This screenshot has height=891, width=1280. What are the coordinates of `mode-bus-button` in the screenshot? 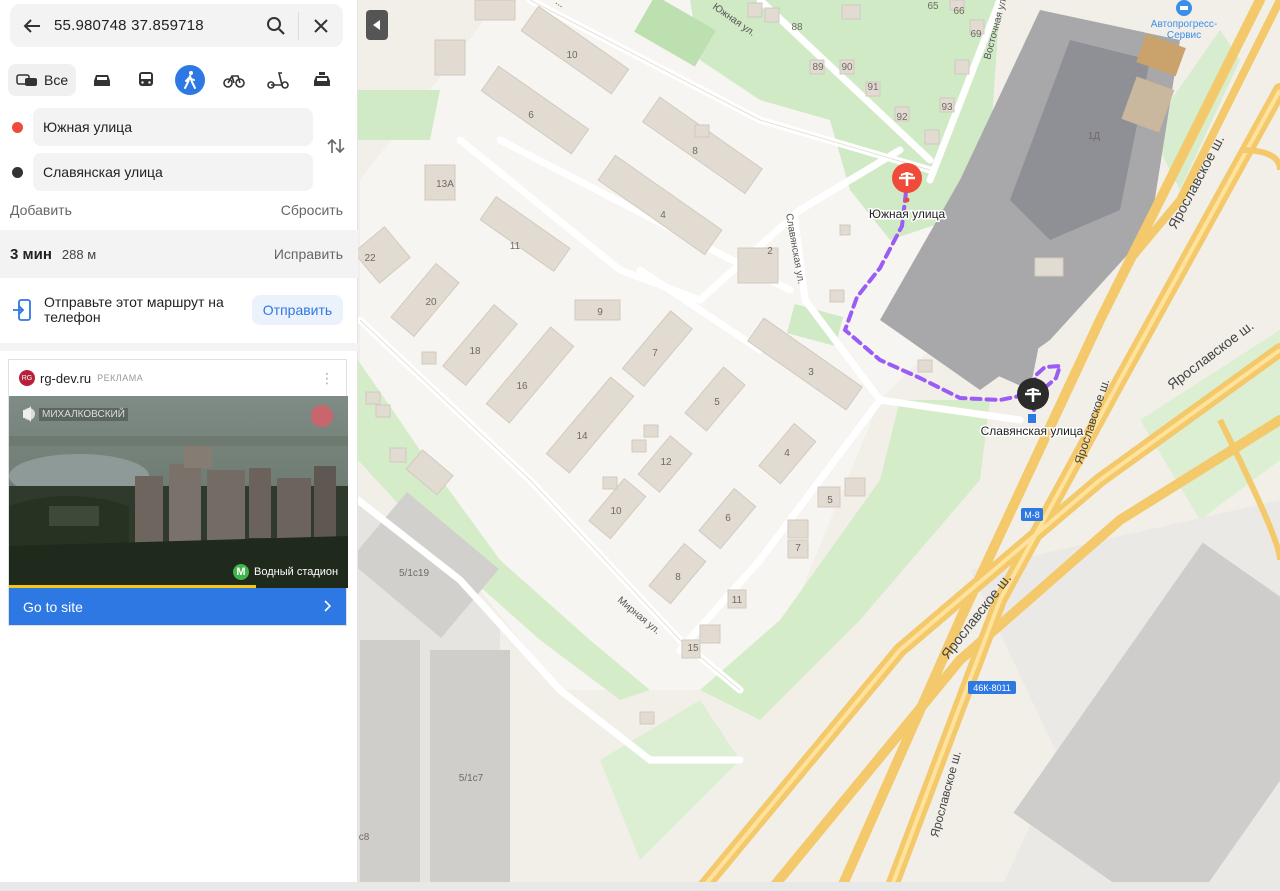 It's located at (146, 80).